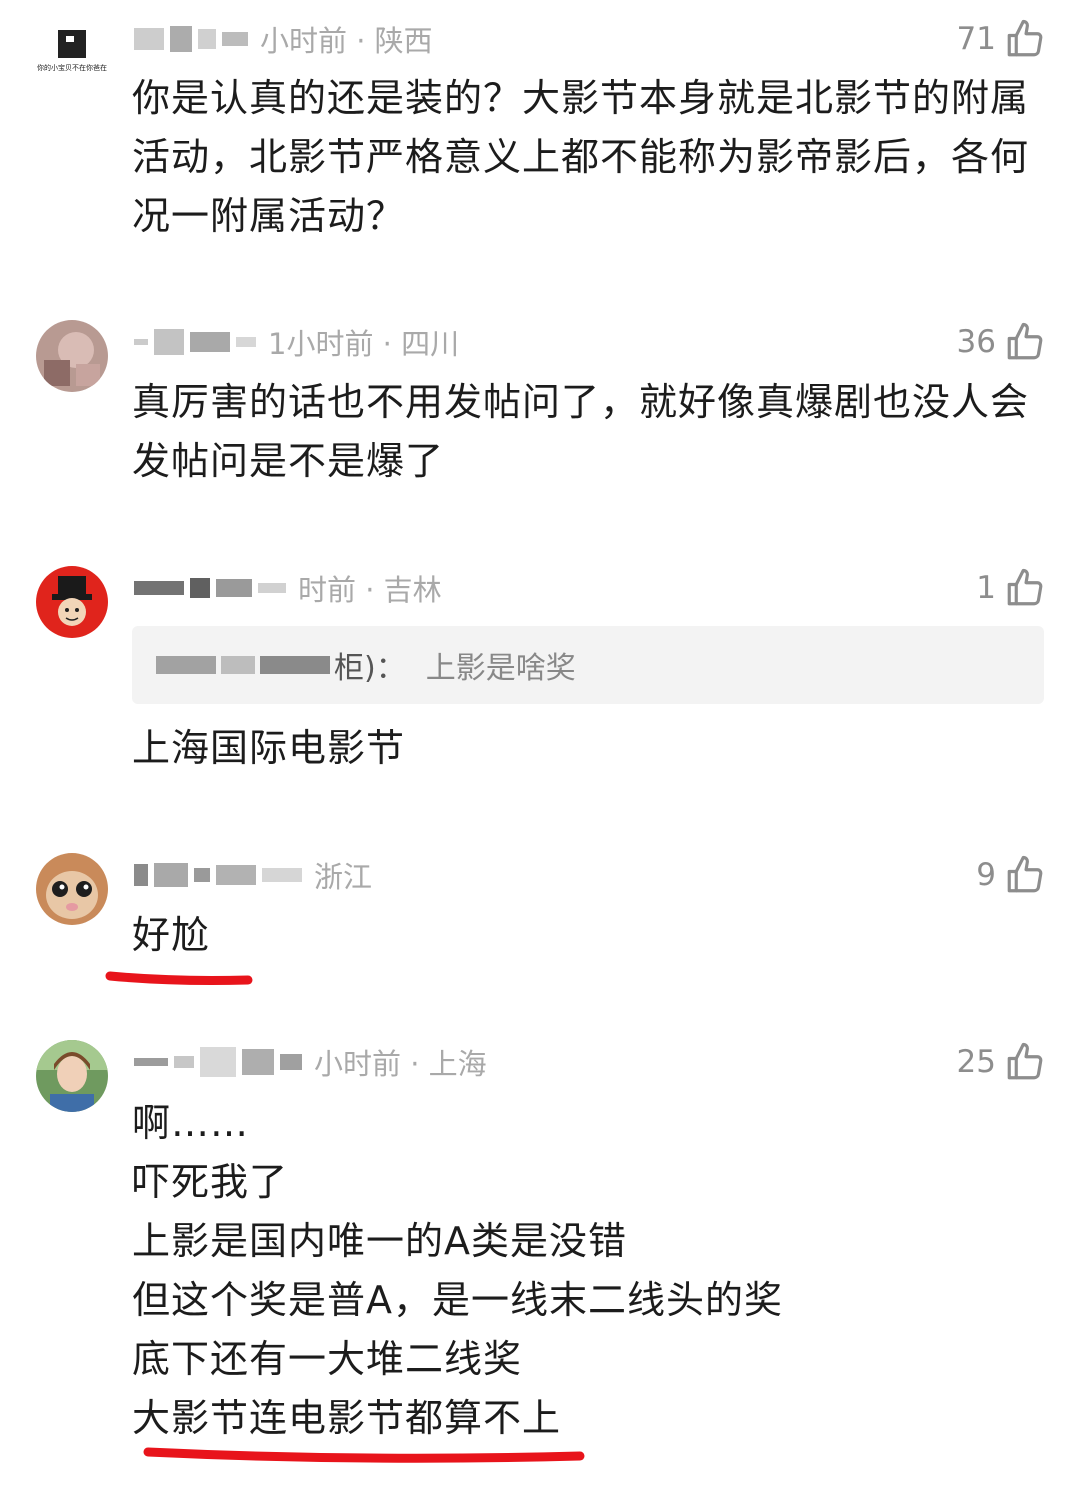 The height and width of the screenshot is (1489, 1080). I want to click on like-button: 25, so click(1001, 1062).